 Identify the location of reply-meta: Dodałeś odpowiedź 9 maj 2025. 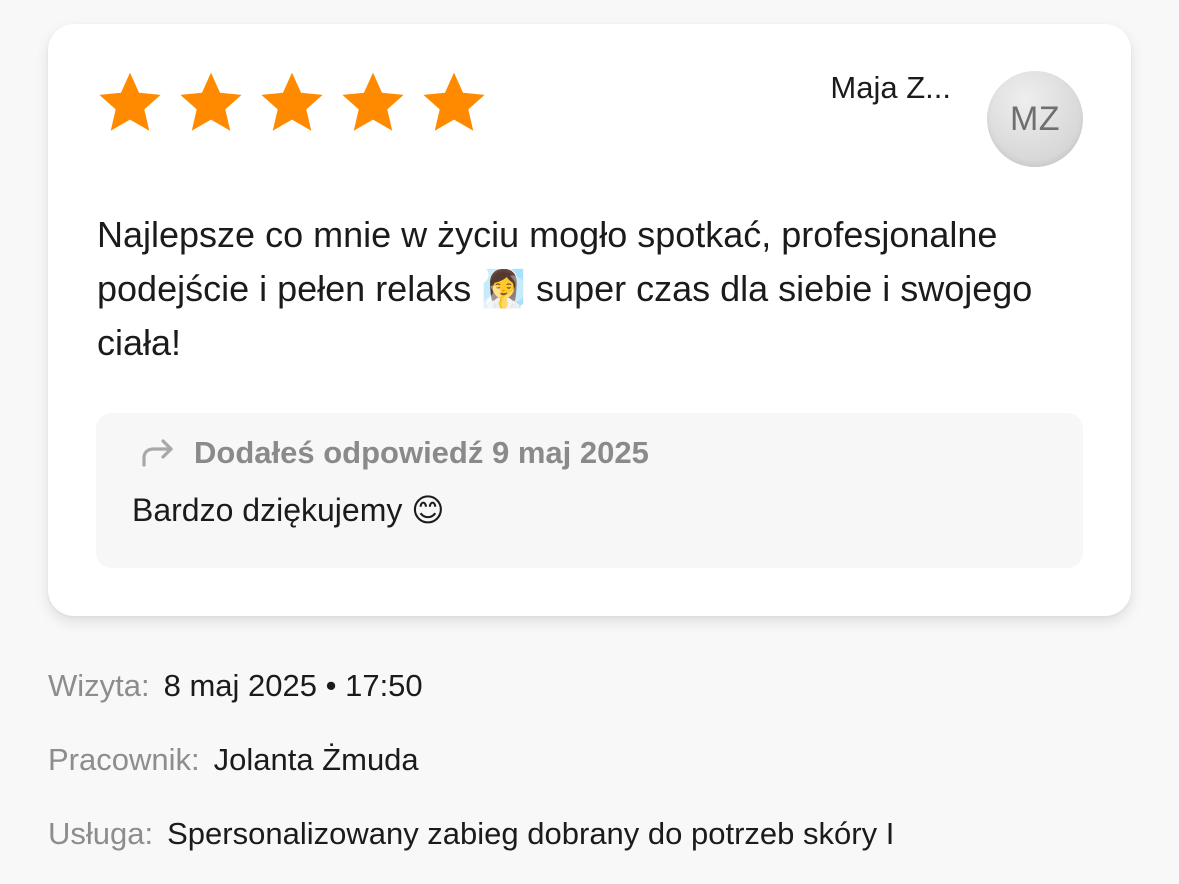
(421, 452).